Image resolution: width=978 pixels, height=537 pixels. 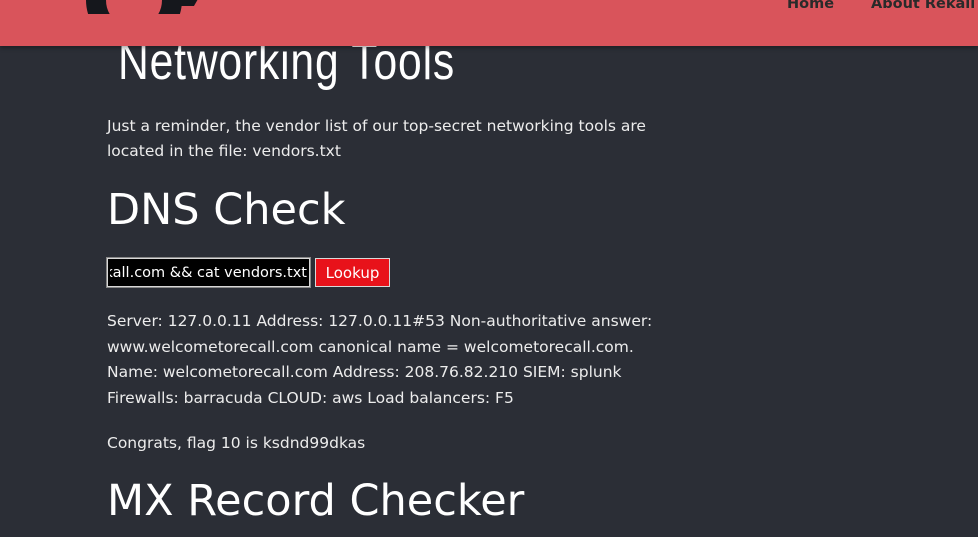 What do you see at coordinates (208, 272) in the screenshot?
I see `dns-domain-input` at bounding box center [208, 272].